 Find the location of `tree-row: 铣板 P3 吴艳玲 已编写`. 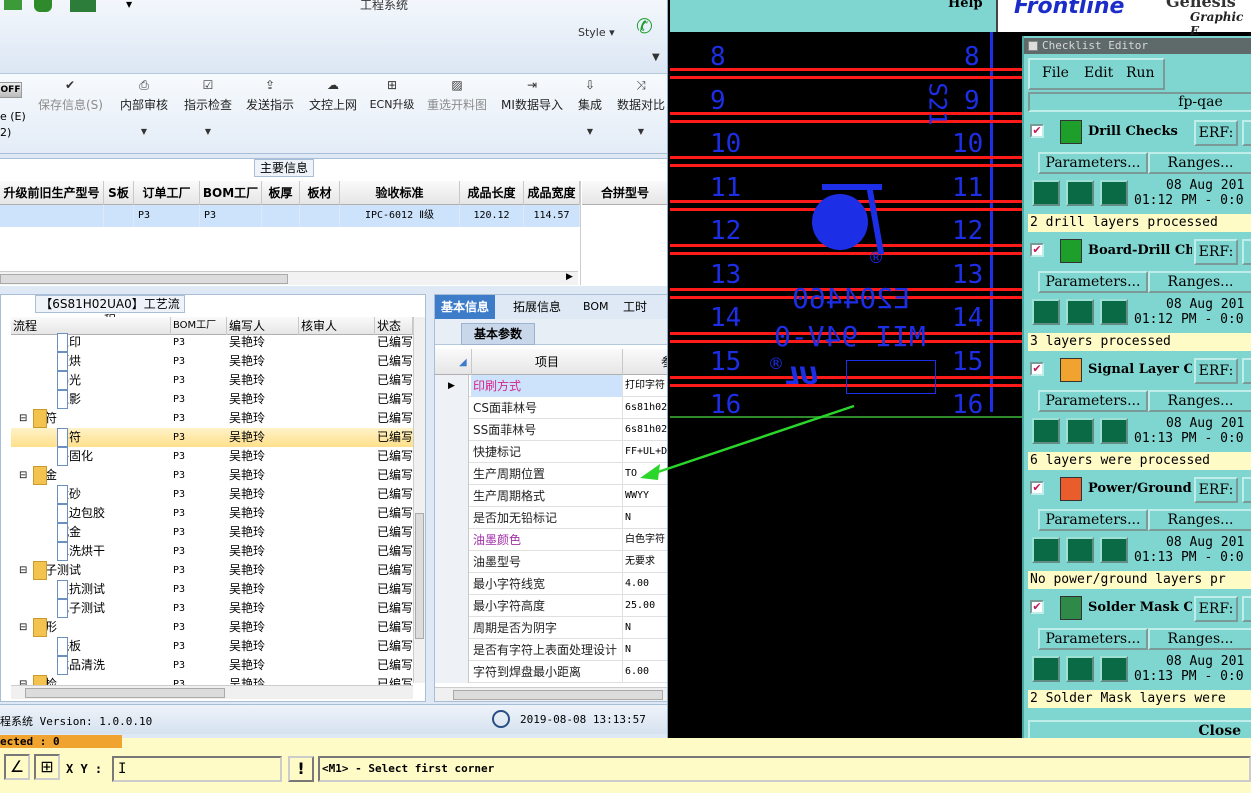

tree-row: 铣板 P3 吴艳玲 已编写 is located at coordinates (212, 646).